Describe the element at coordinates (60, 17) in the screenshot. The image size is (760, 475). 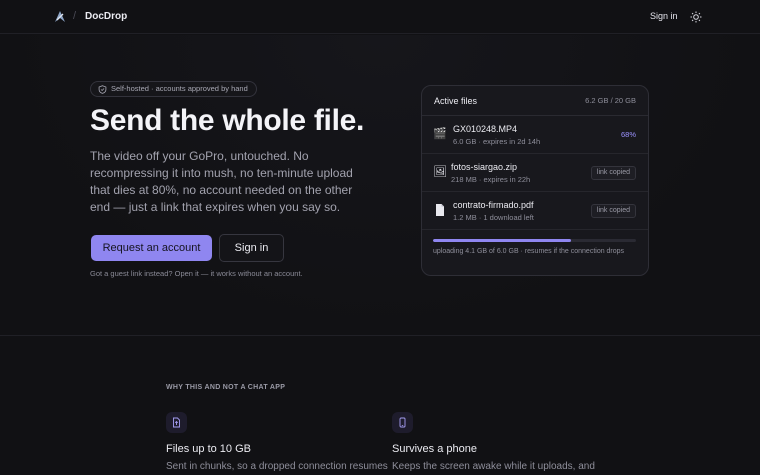
I see `logo-icon` at that location.